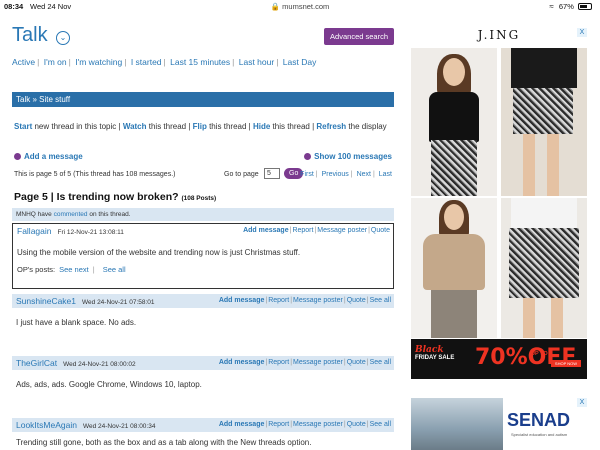 This screenshot has width=600, height=450. What do you see at coordinates (300, 62) in the screenshot?
I see `nav-last-day: Last Day` at bounding box center [300, 62].